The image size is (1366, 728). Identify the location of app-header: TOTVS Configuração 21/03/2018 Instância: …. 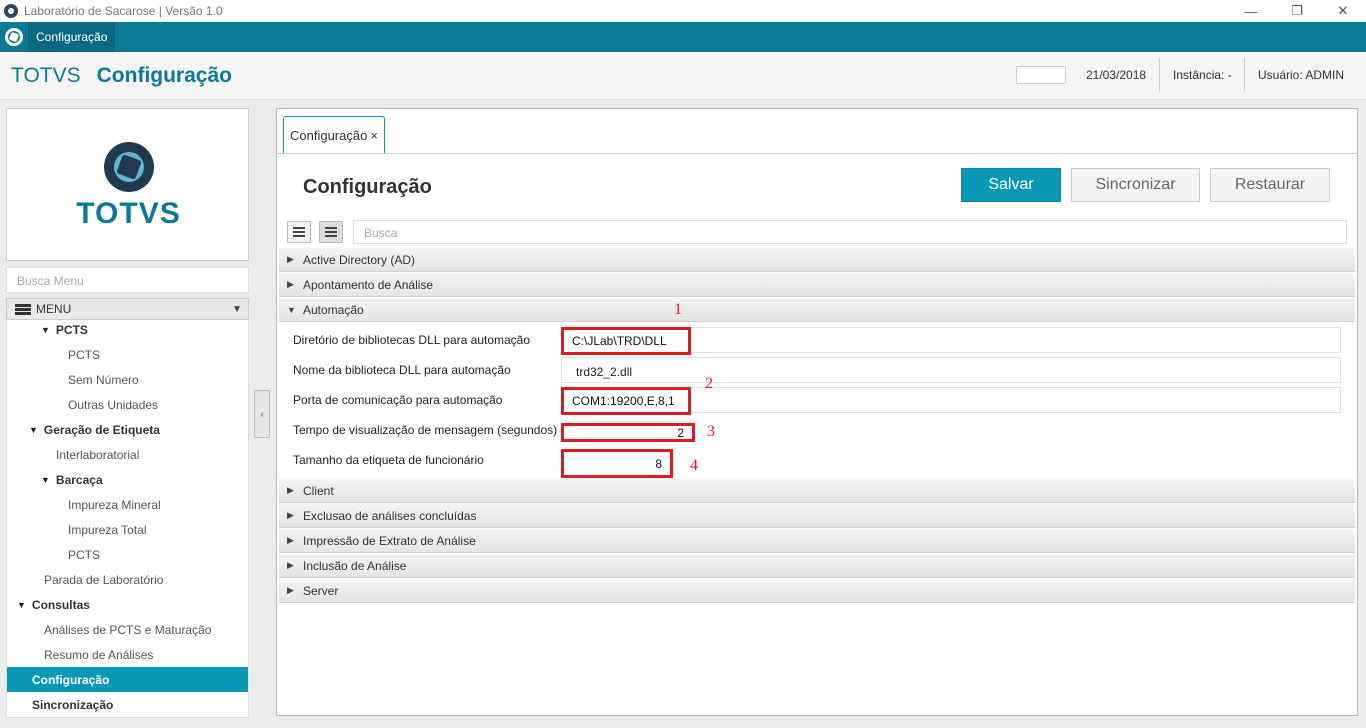
(683, 76).